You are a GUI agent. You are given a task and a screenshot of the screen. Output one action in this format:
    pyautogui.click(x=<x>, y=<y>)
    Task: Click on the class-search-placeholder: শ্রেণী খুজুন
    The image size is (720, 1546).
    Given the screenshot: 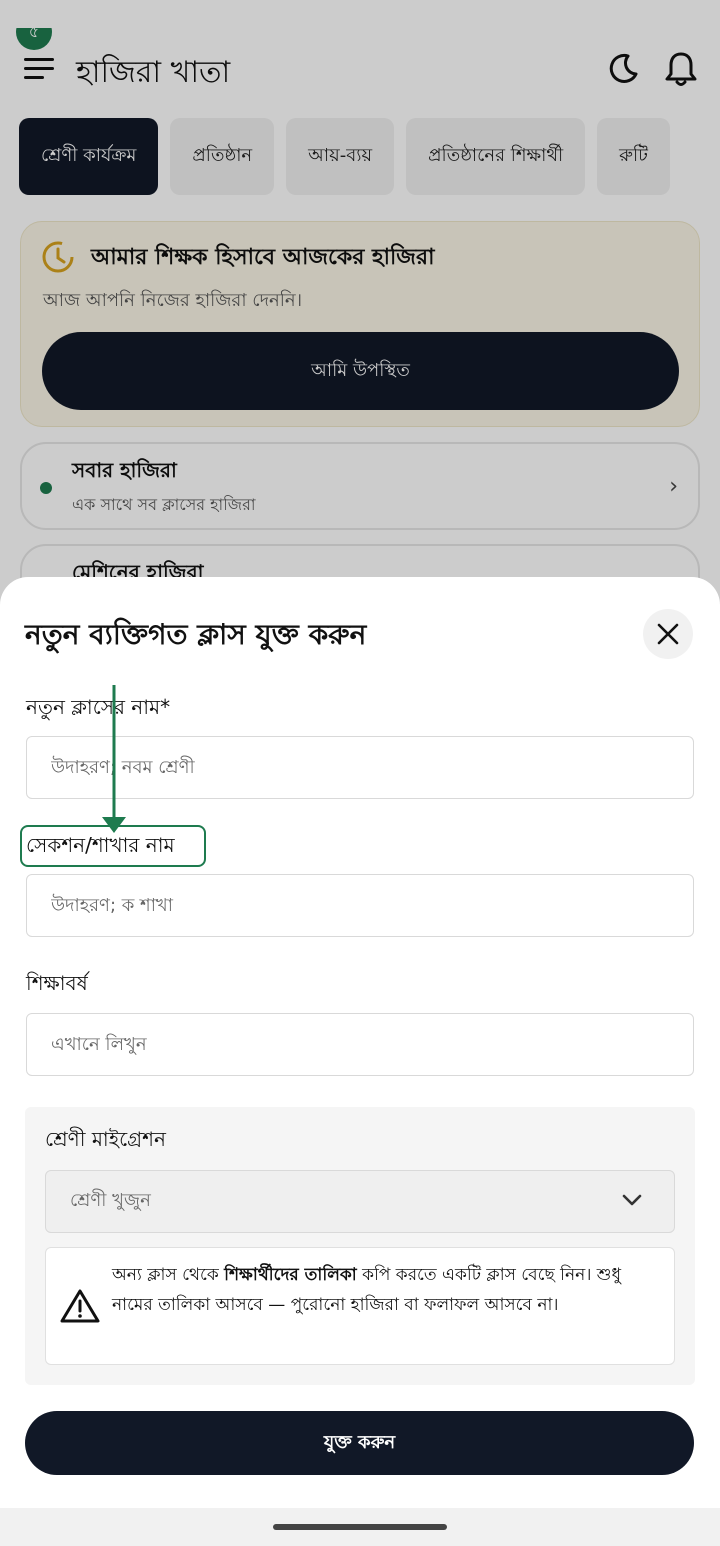 What is the action you would take?
    pyautogui.click(x=110, y=1200)
    